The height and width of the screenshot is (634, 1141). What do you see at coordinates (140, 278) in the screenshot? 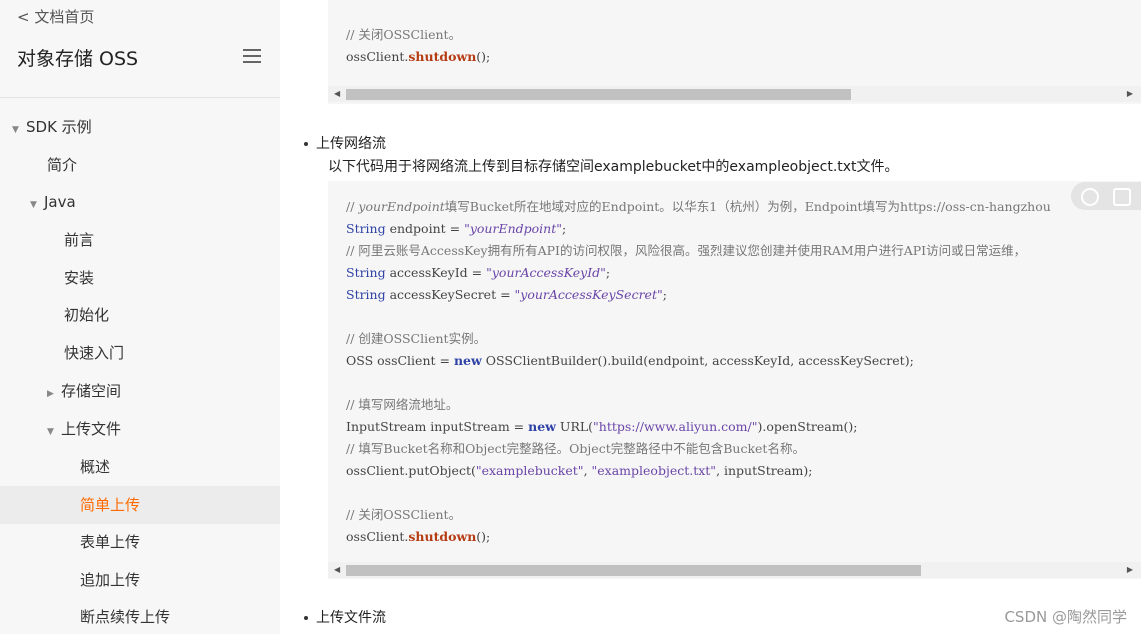
I see `nav-item-install: 安装` at bounding box center [140, 278].